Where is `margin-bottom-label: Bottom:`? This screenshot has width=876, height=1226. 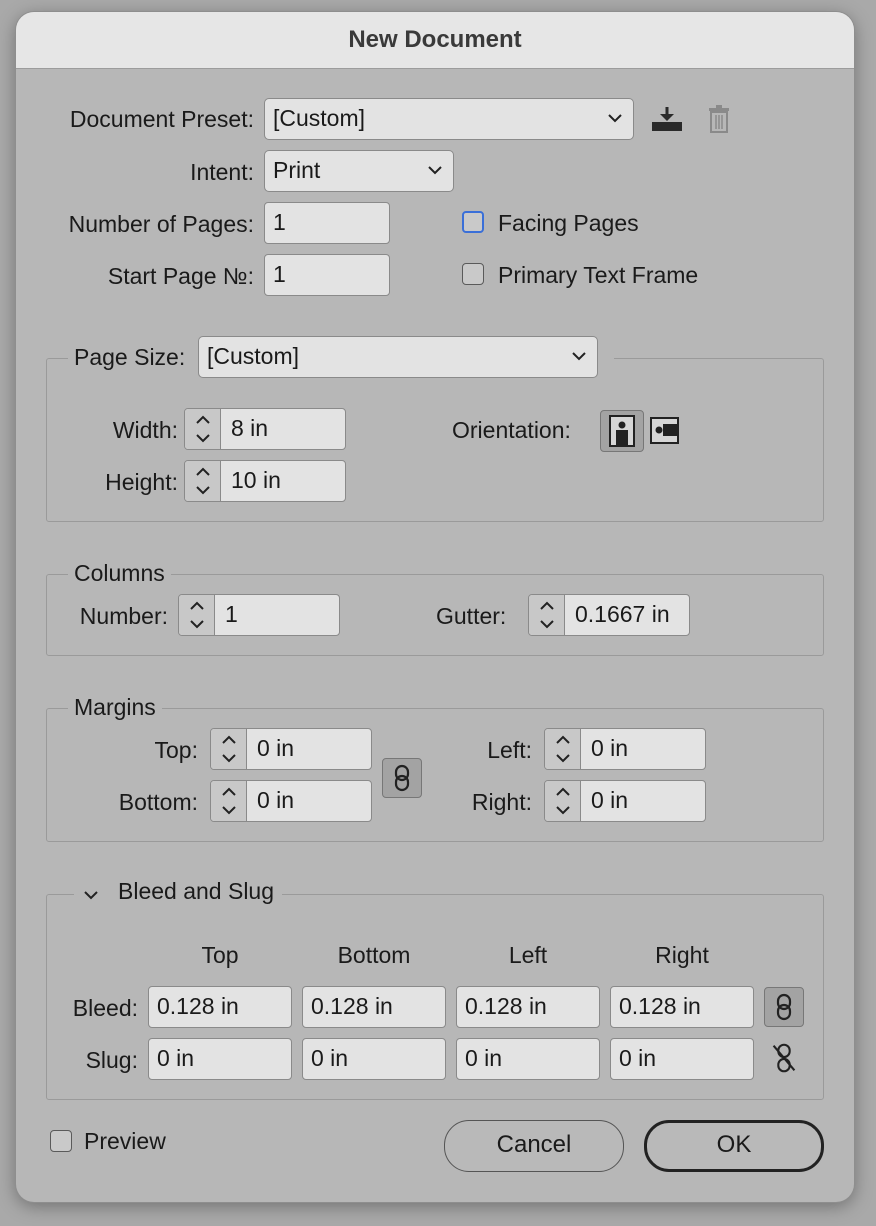 margin-bottom-label: Bottom: is located at coordinates (158, 802).